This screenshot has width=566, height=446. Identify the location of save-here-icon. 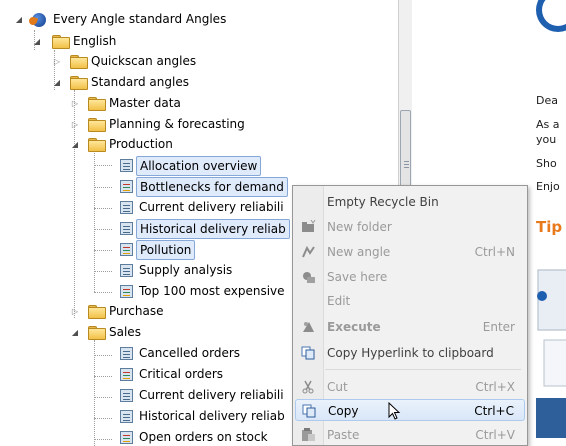
(309, 277).